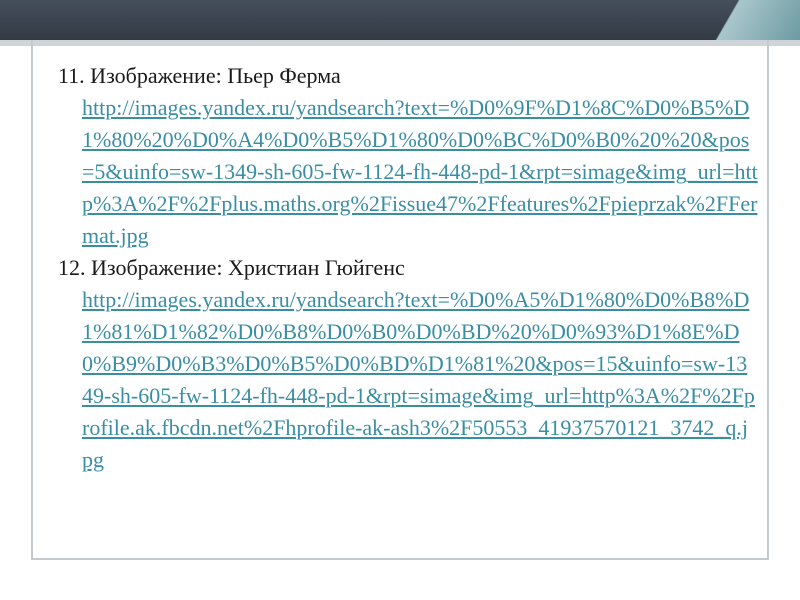  I want to click on bottom-frame-rule, so click(400, 559).